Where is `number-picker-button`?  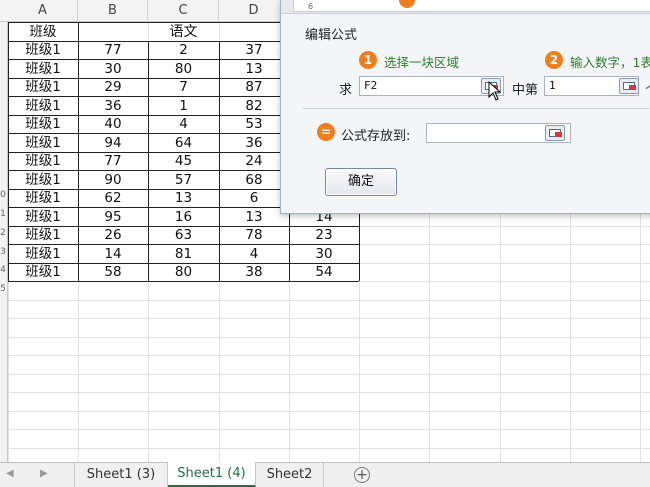
number-picker-button is located at coordinates (629, 86).